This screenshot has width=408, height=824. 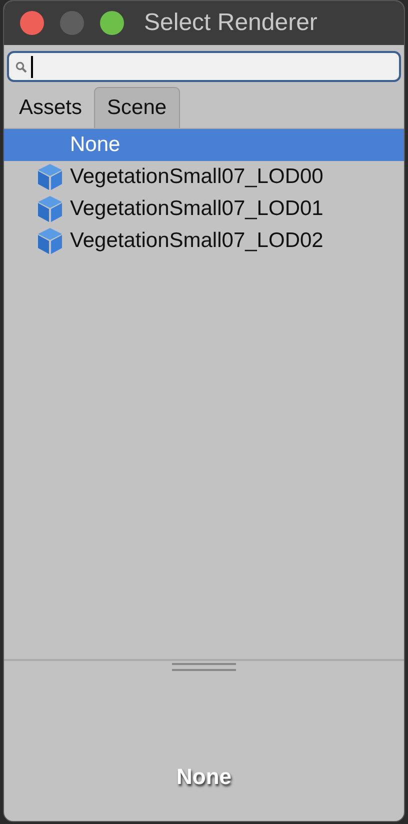 I want to click on preview-label: None, so click(x=204, y=777).